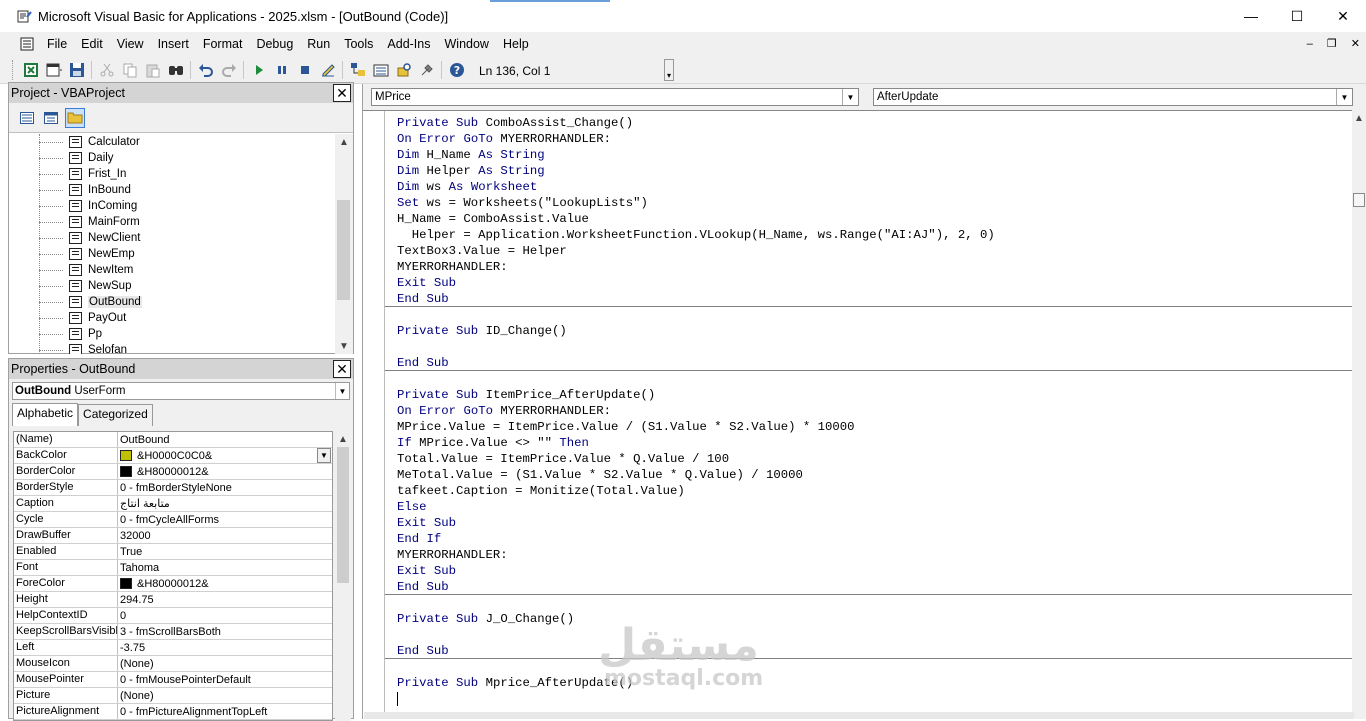 Image resolution: width=1366 pixels, height=721 pixels. Describe the element at coordinates (173, 190) in the screenshot. I see `project-tree-item: InBound` at that location.